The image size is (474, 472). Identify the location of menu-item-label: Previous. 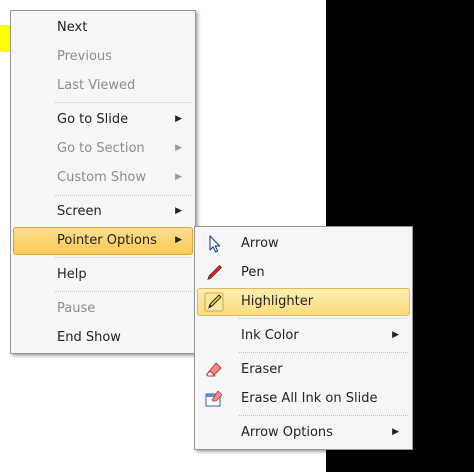
(84, 56).